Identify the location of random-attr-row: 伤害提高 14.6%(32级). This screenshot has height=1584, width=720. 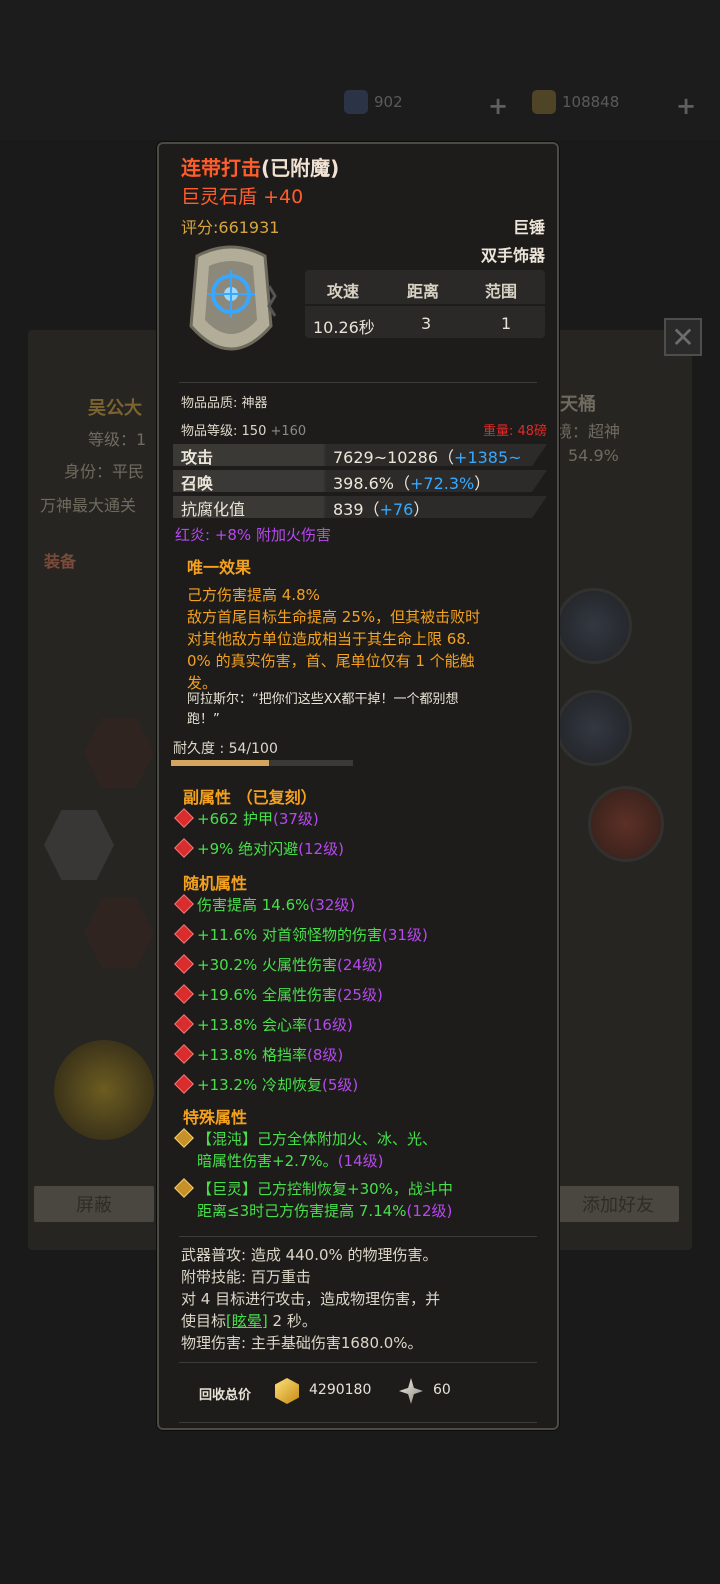
(264, 904).